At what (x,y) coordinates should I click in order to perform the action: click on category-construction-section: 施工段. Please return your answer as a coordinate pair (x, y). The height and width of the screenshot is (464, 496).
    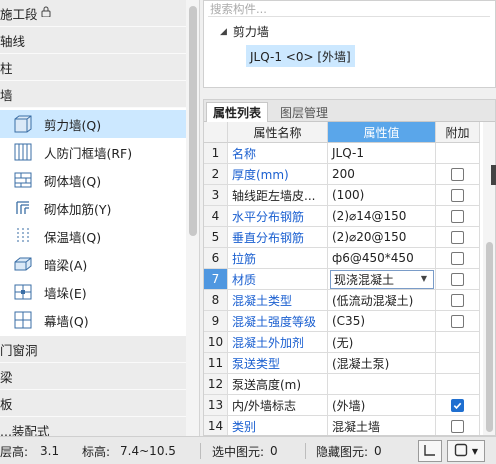
    Looking at the image, I should click on (93, 13).